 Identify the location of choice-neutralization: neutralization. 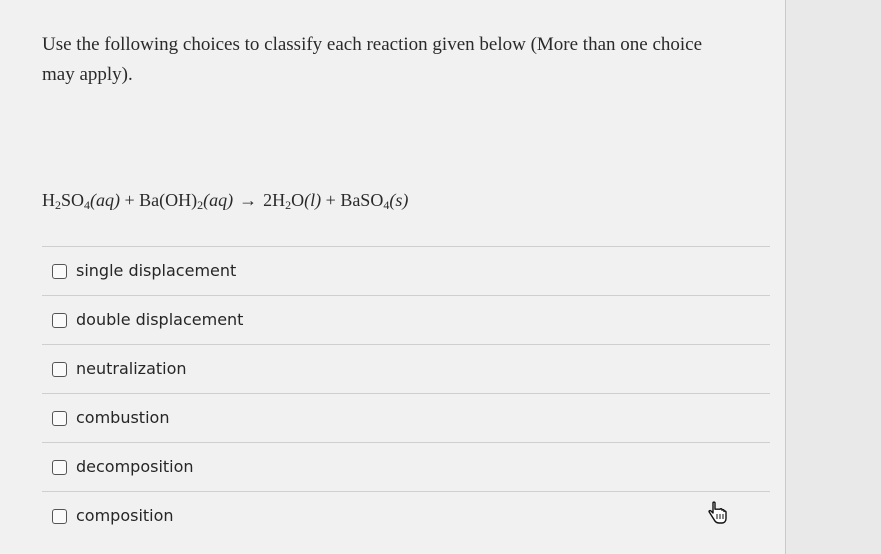
(406, 368).